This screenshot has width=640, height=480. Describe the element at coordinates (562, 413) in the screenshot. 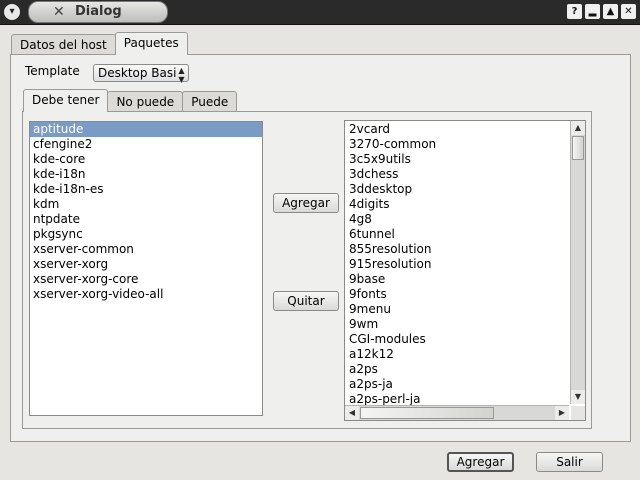

I see `scroll-right-icon: ▶` at that location.